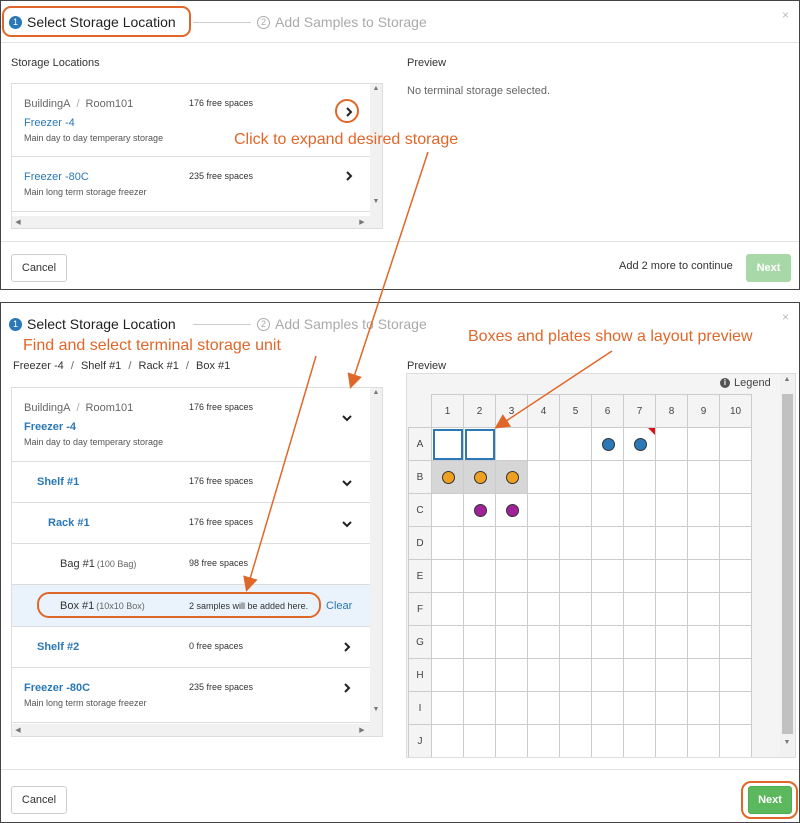 The height and width of the screenshot is (823, 800). What do you see at coordinates (388, 270) in the screenshot?
I see `arrow-expand-to-tree` at bounding box center [388, 270].